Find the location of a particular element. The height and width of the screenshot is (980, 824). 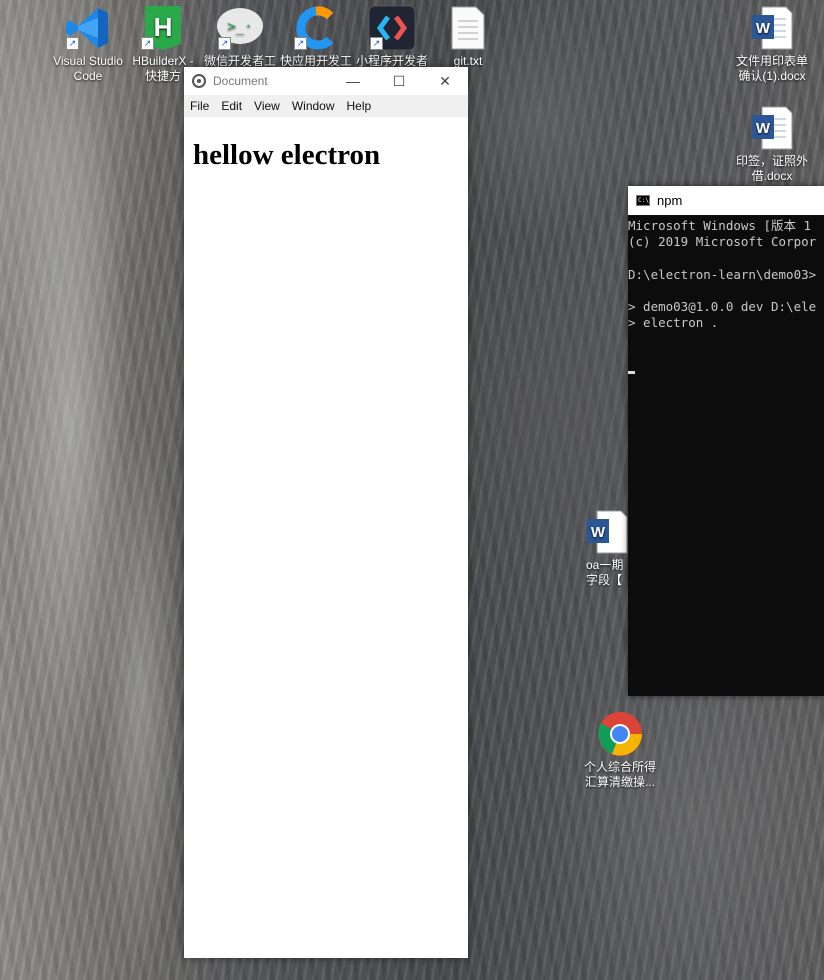

console-line: D:\electron-learn\demo03> is located at coordinates (722, 274).